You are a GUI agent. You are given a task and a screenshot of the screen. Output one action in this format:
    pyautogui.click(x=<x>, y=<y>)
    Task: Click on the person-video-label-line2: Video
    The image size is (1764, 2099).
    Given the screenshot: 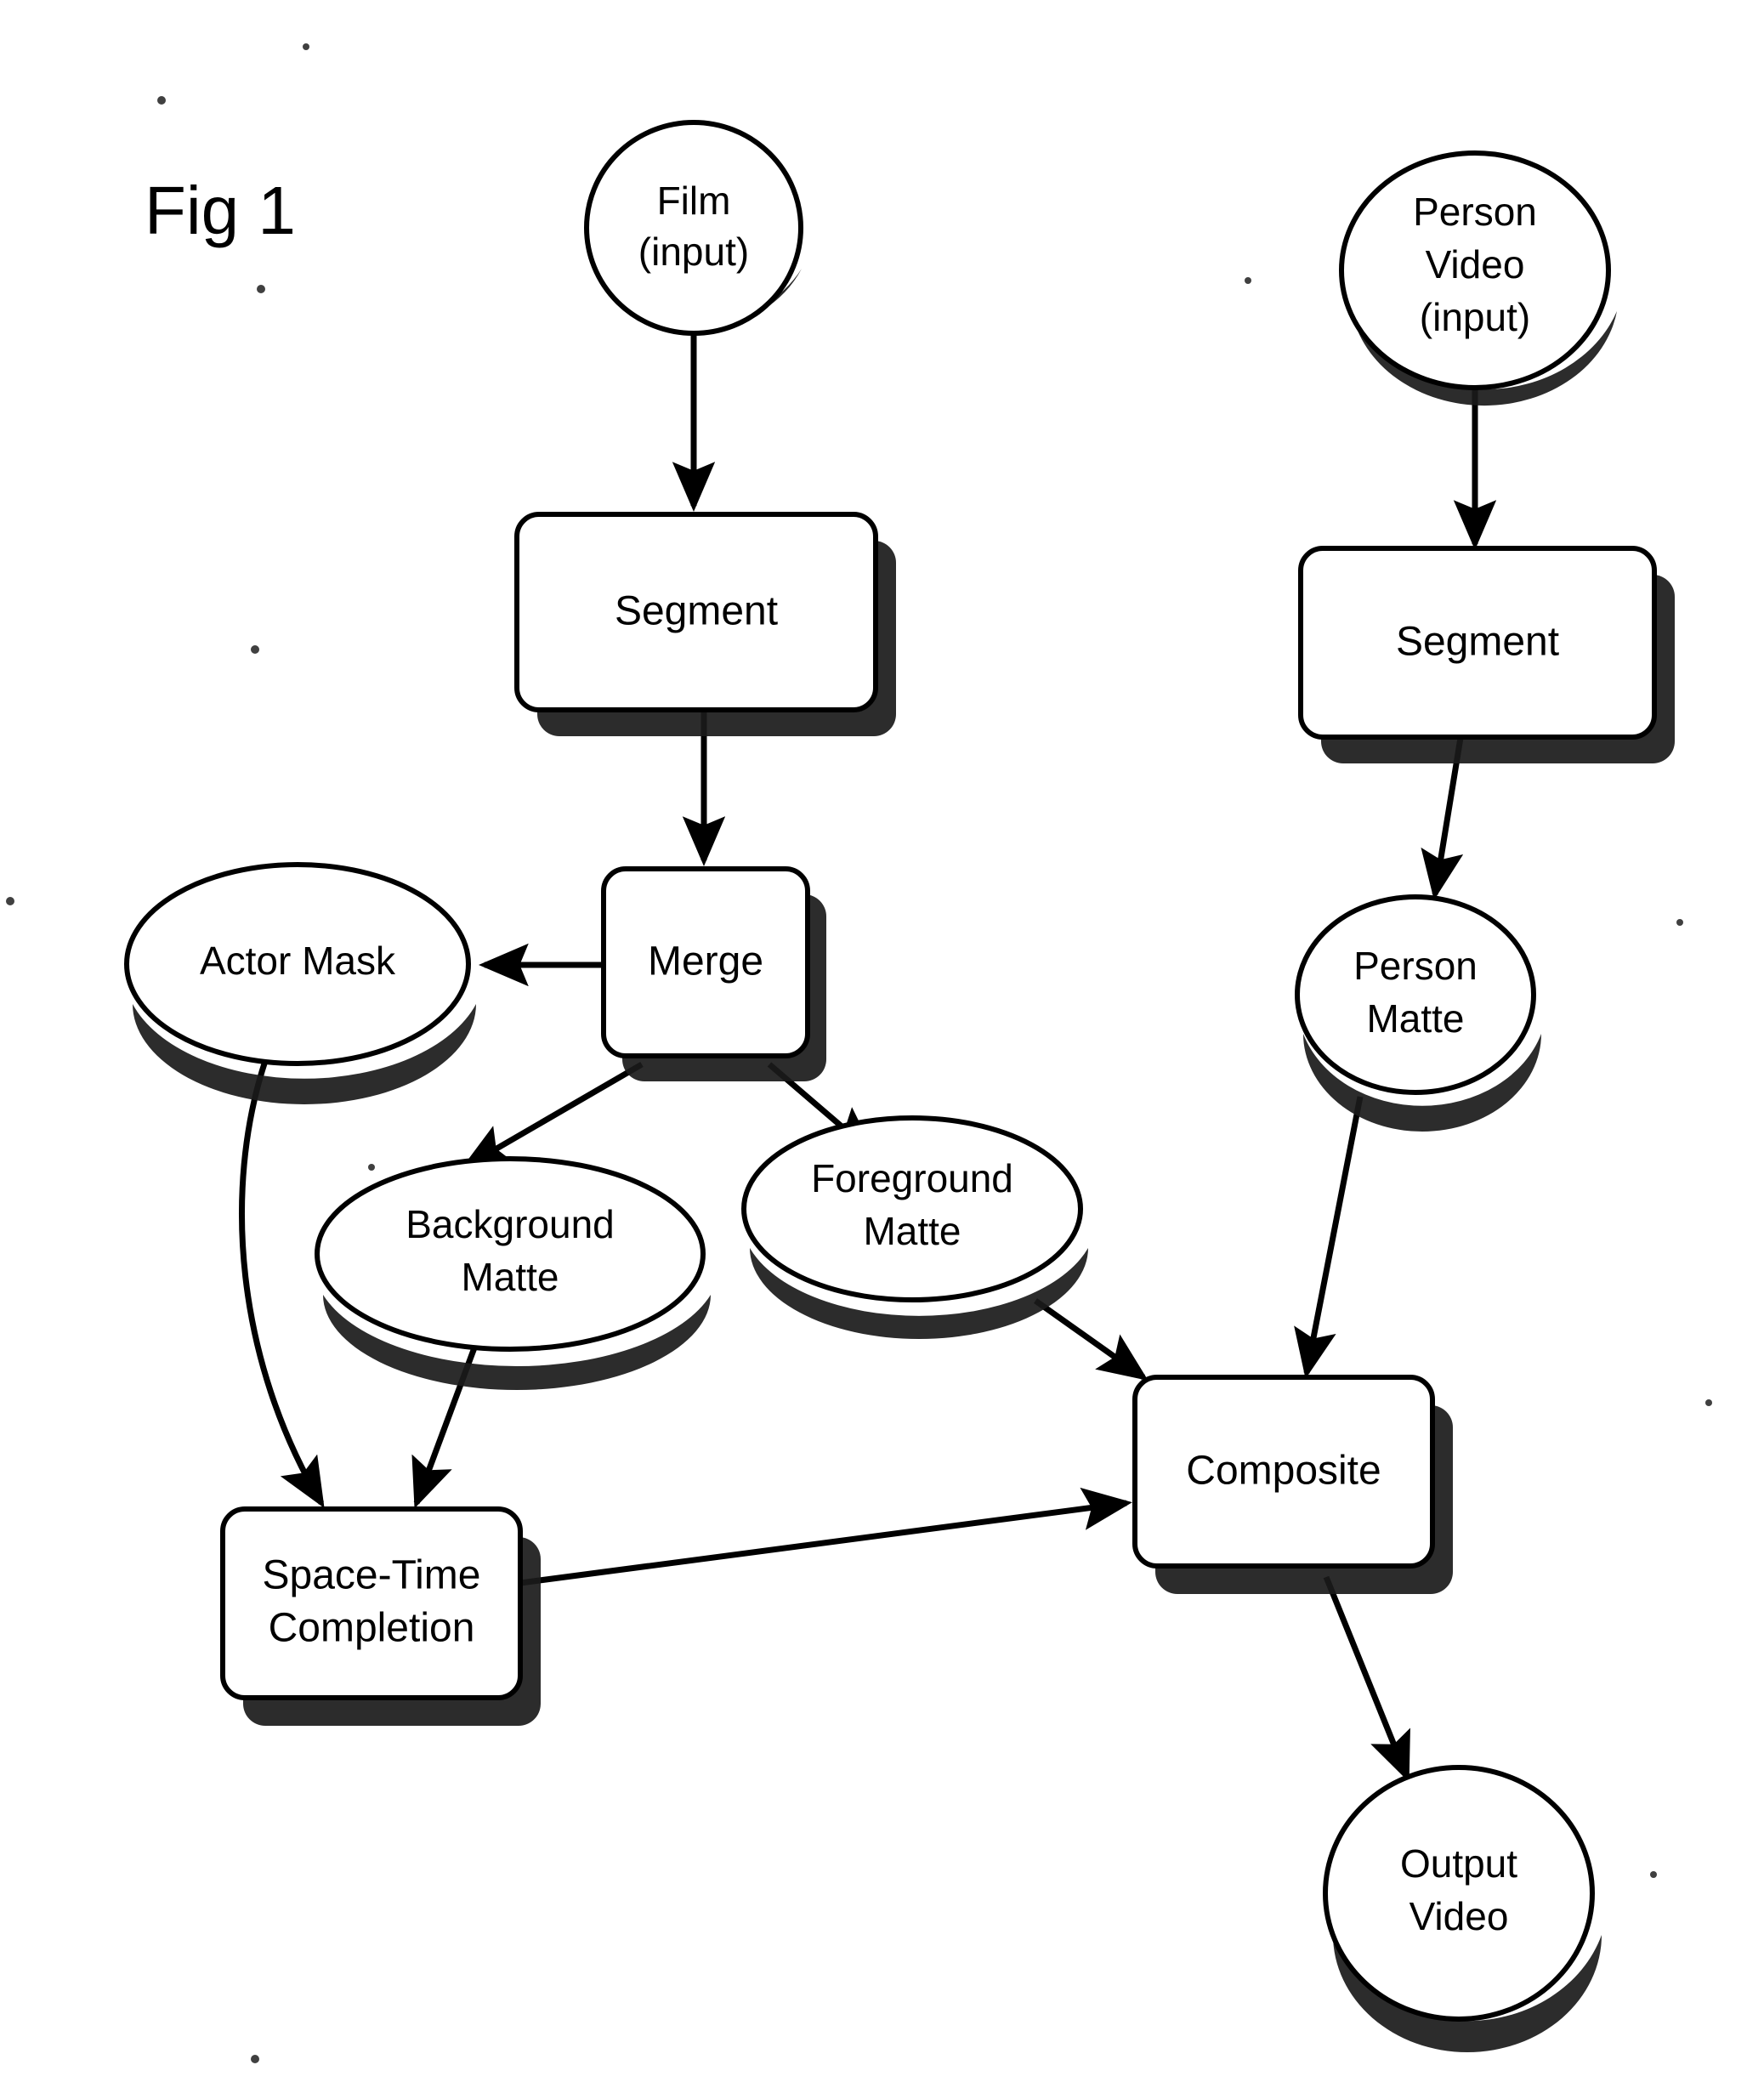 What is the action you would take?
    pyautogui.click(x=1476, y=264)
    